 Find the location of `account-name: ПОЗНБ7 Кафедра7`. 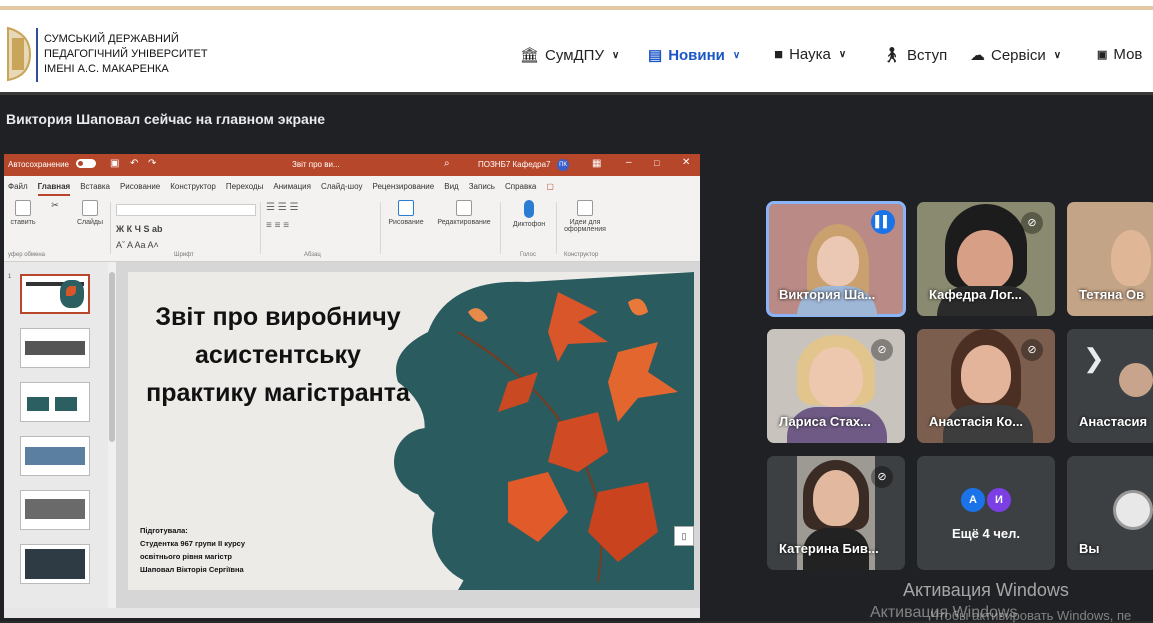

account-name: ПОЗНБ7 Кафедра7 is located at coordinates (514, 164).